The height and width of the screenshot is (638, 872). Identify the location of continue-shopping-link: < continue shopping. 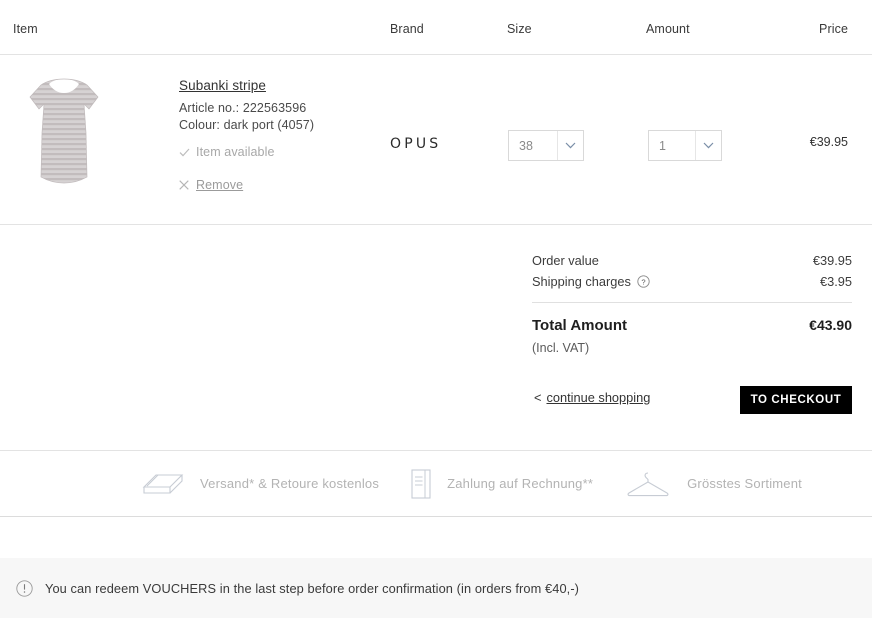
(592, 397).